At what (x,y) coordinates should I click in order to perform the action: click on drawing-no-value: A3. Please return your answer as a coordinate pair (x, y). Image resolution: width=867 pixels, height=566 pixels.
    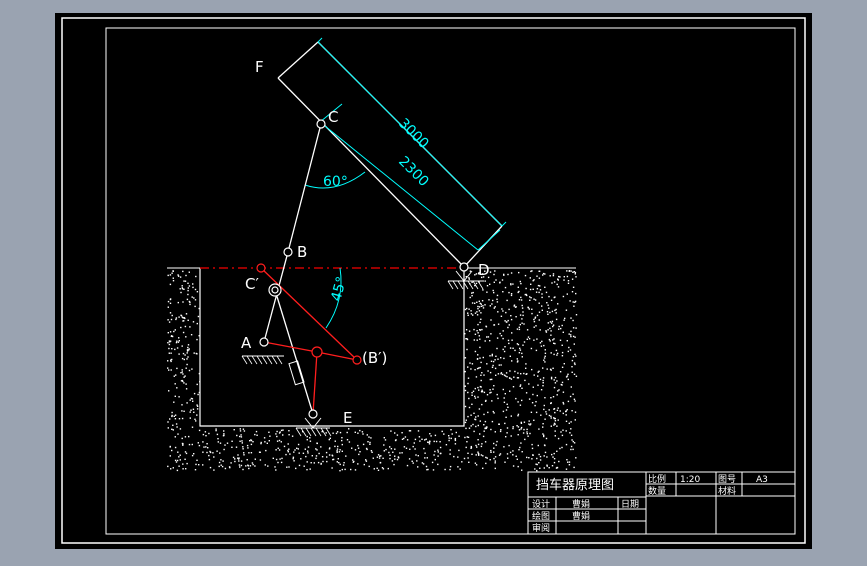
    Looking at the image, I should click on (762, 480).